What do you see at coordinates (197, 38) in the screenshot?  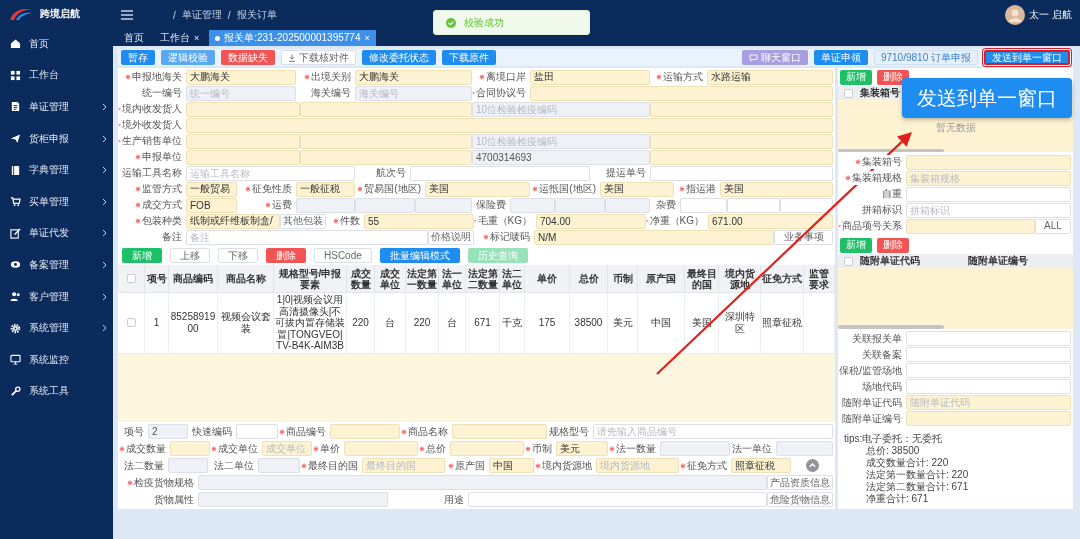 I see `close-button: ×` at bounding box center [197, 38].